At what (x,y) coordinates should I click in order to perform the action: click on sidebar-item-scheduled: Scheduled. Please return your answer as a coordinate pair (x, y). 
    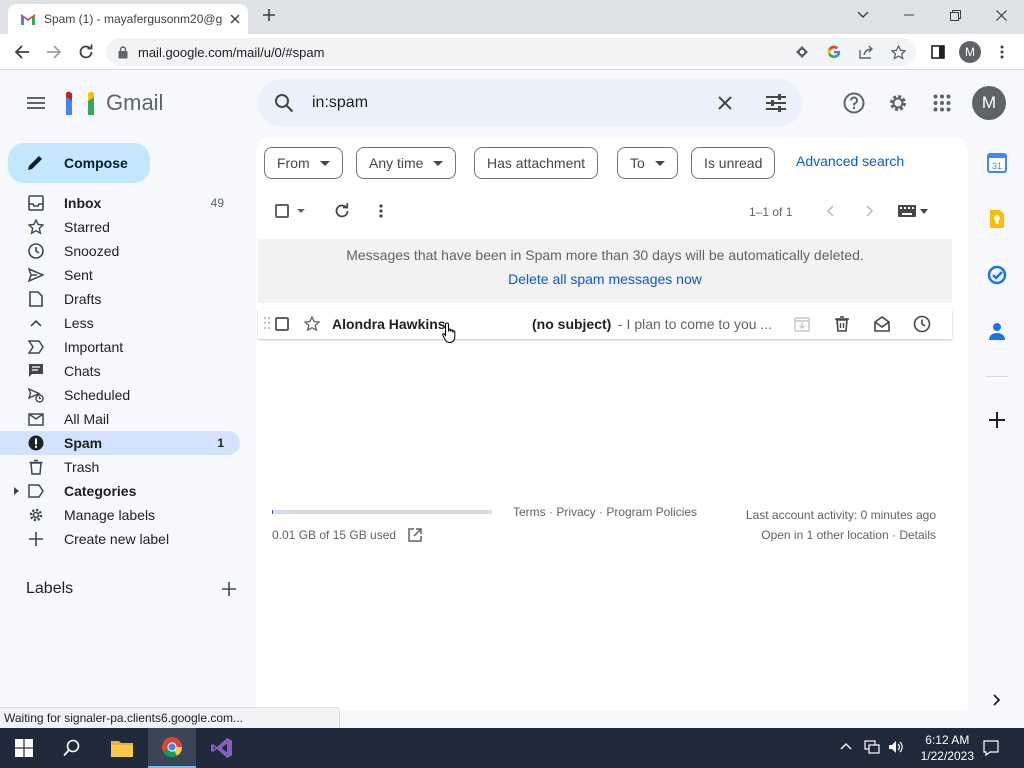
    Looking at the image, I should click on (120, 395).